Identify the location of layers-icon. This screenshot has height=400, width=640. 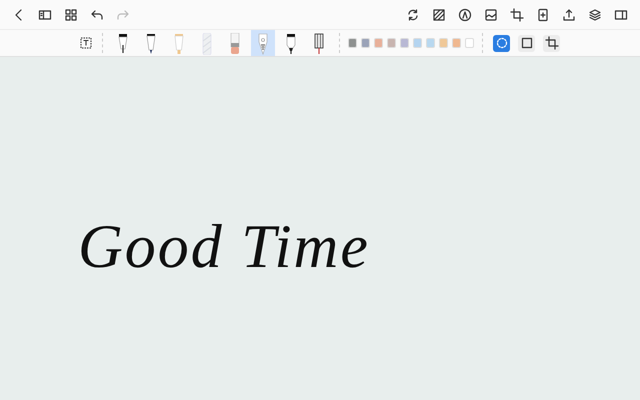
(595, 15).